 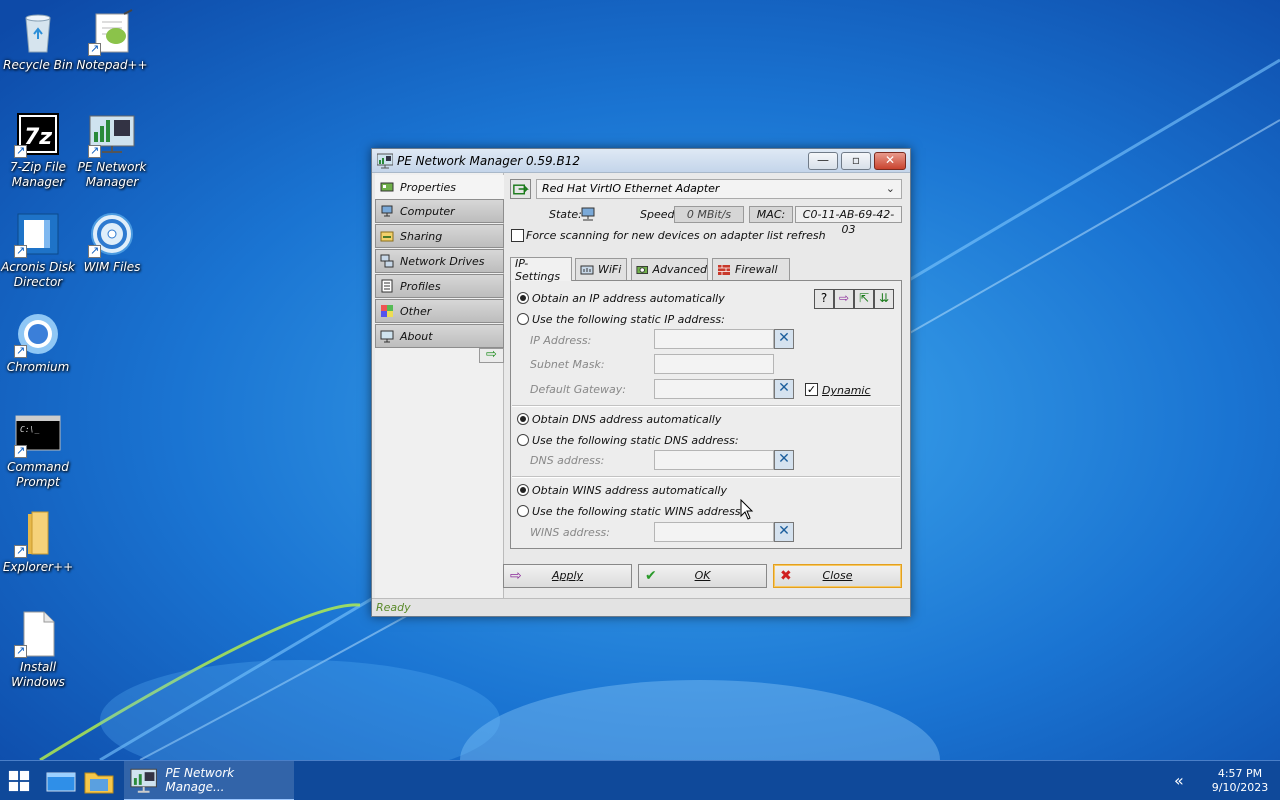 I want to click on subnet-mask-input, so click(x=714, y=364).